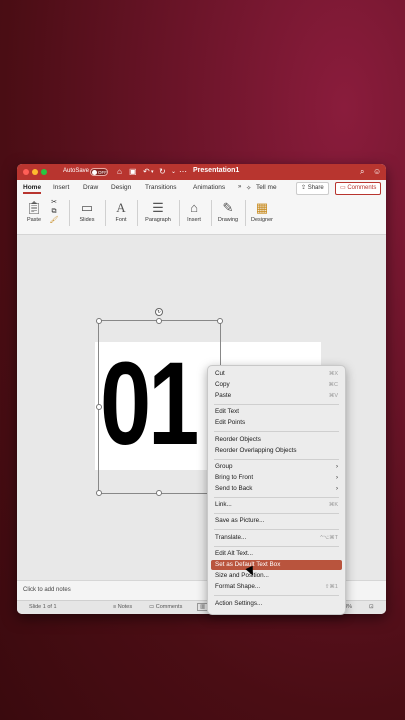 The width and height of the screenshot is (405, 720). I want to click on customize-toolbar-icon: ⌄, so click(173, 172).